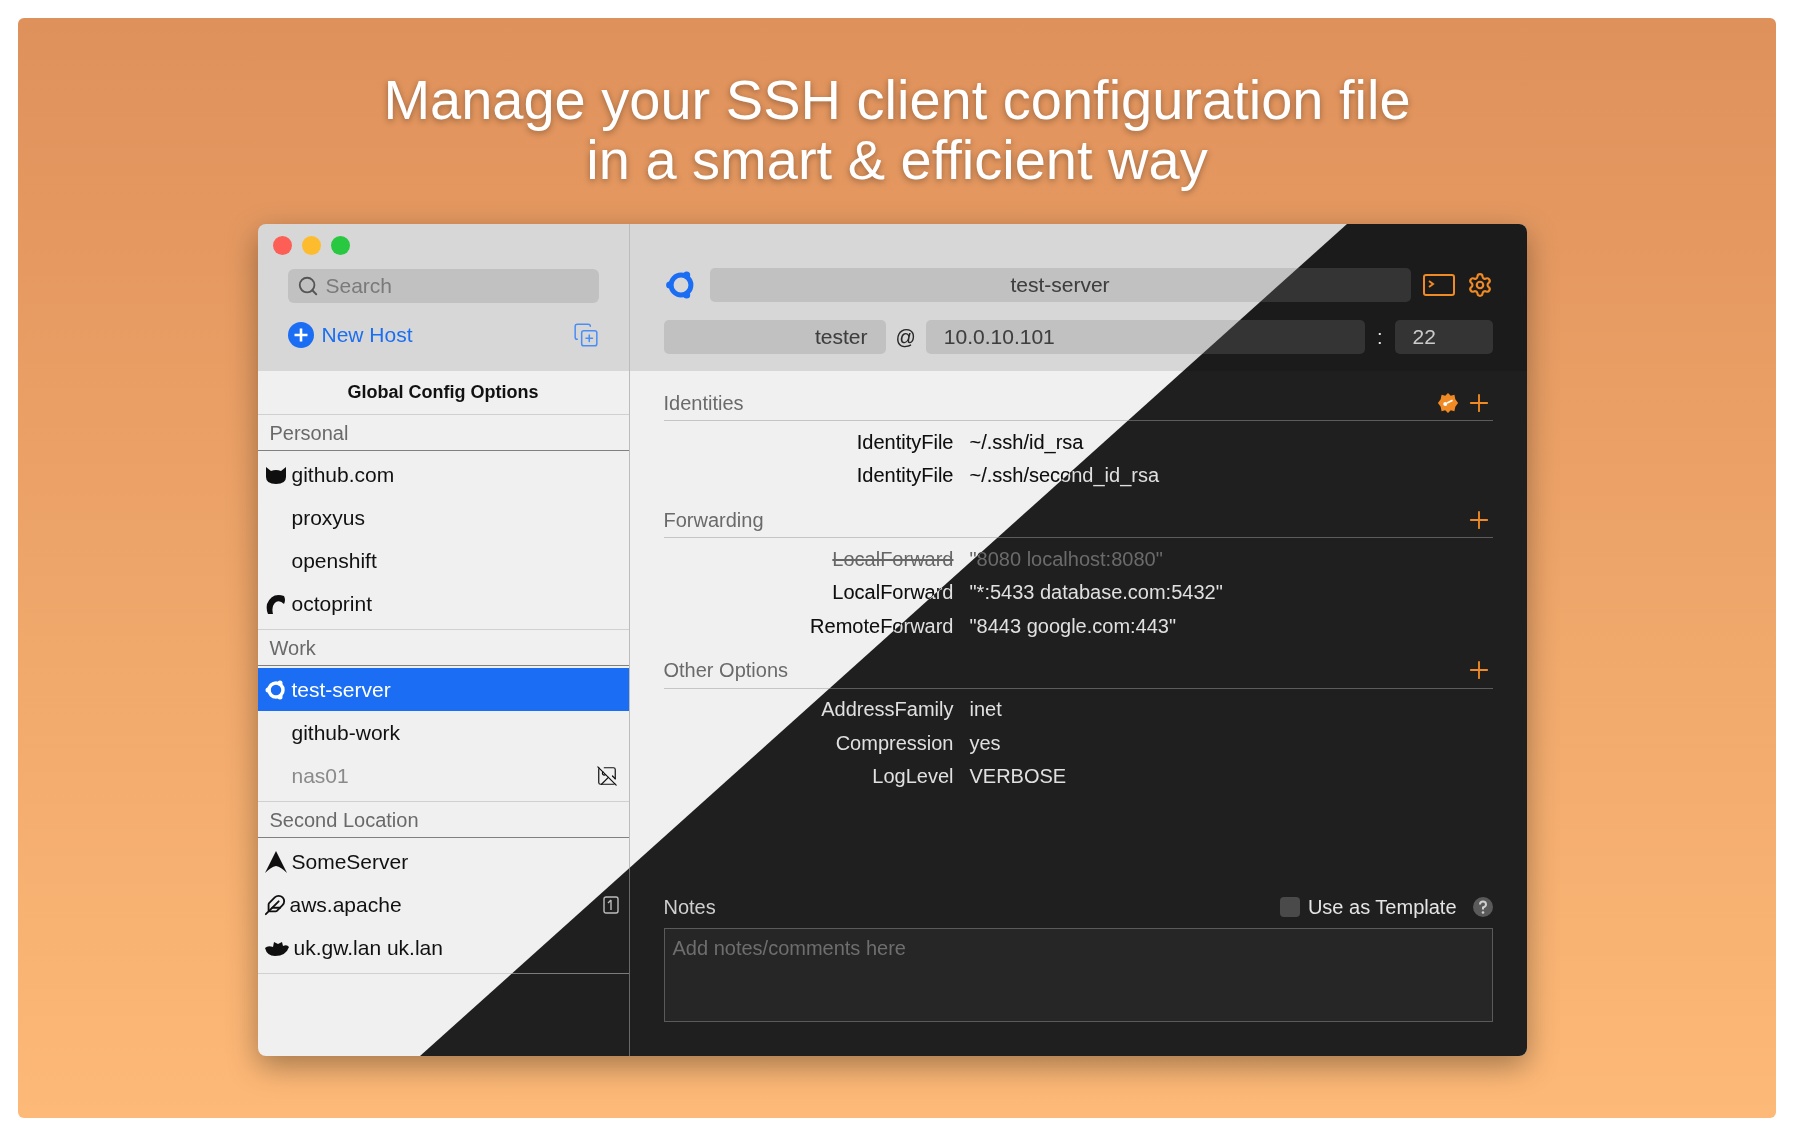 The height and width of the screenshot is (1138, 1794). I want to click on option-value: "8443 google.com:443", so click(1073, 626).